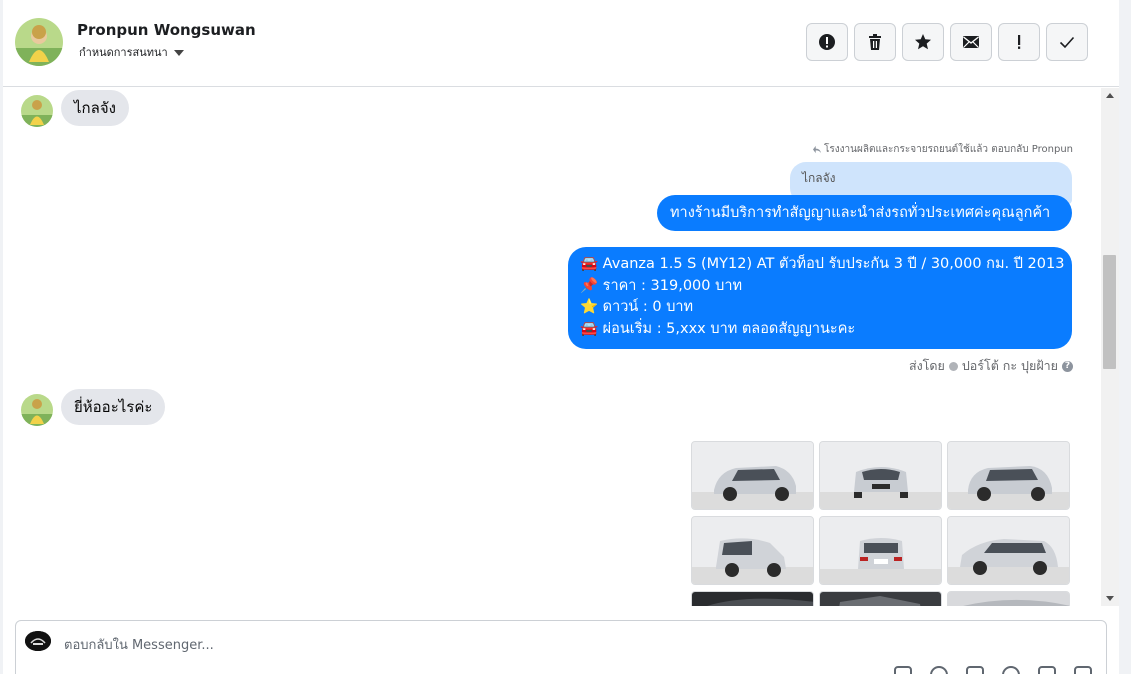 This screenshot has height=674, width=1131. What do you see at coordinates (113, 407) in the screenshot?
I see `incoming-message: ยี่ห้ออะไรค่ะ` at bounding box center [113, 407].